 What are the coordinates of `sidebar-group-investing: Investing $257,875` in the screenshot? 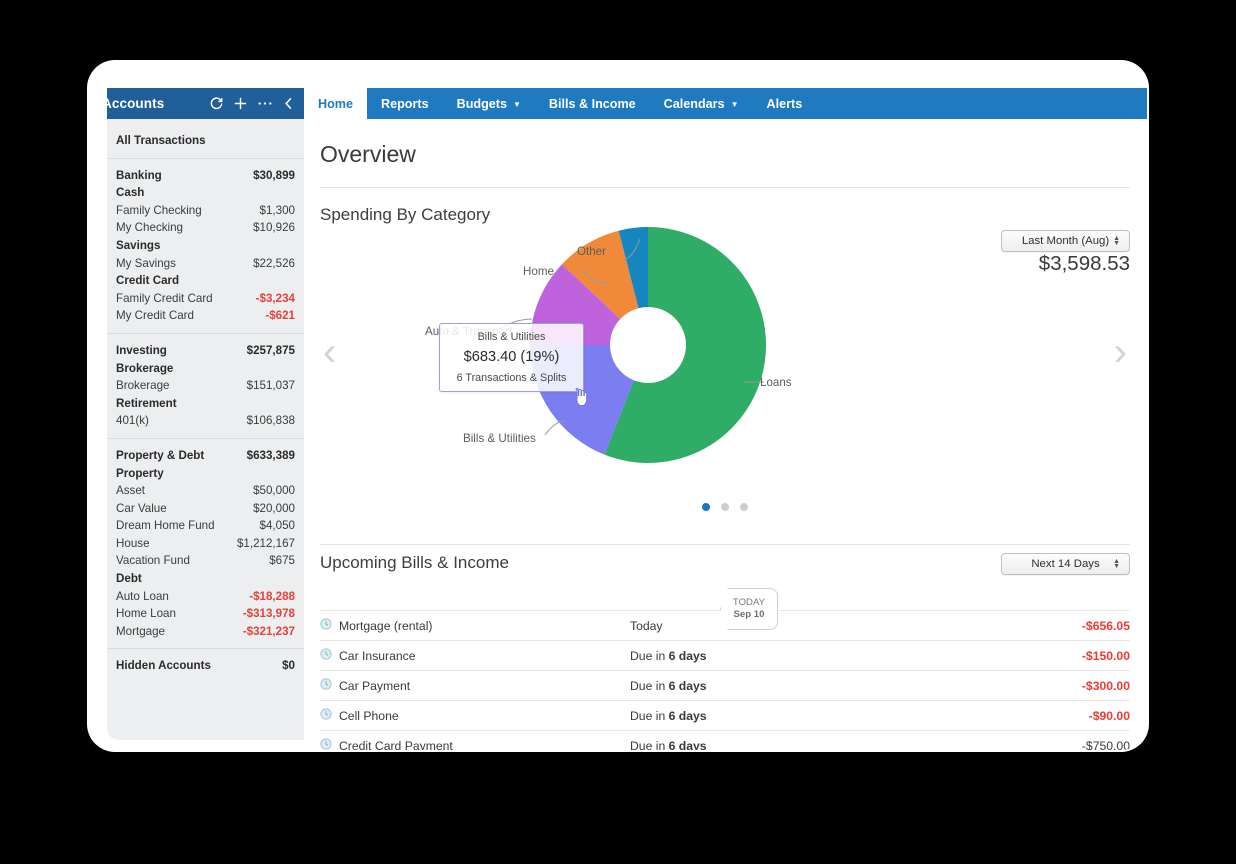 It's located at (205, 351).